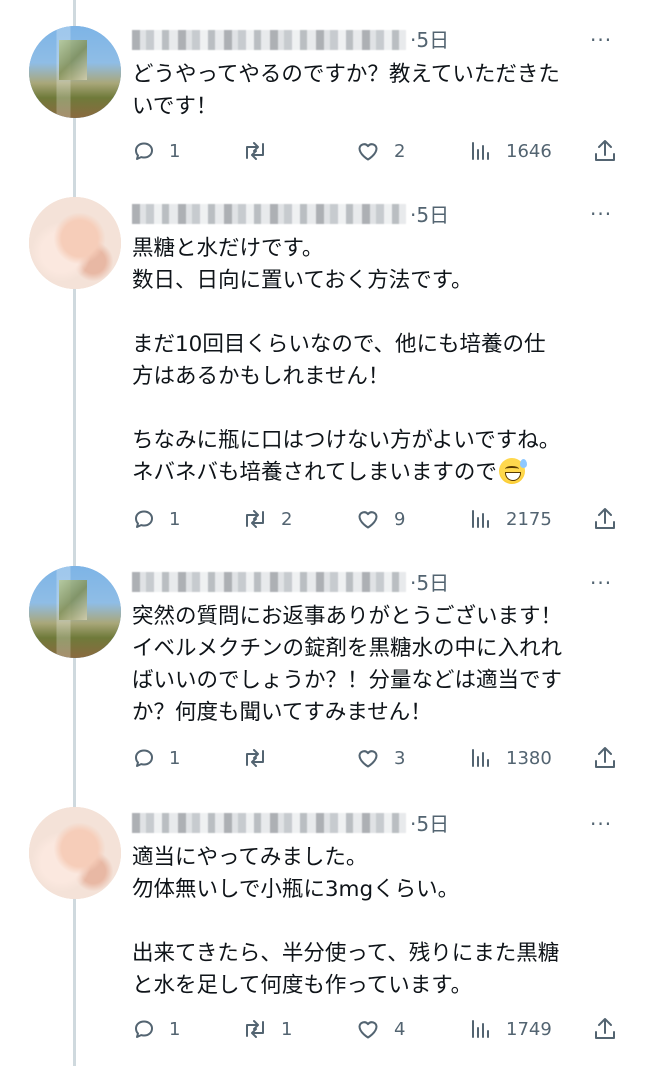 The width and height of the screenshot is (650, 1066). I want to click on retweet-count: 2, so click(287, 519).